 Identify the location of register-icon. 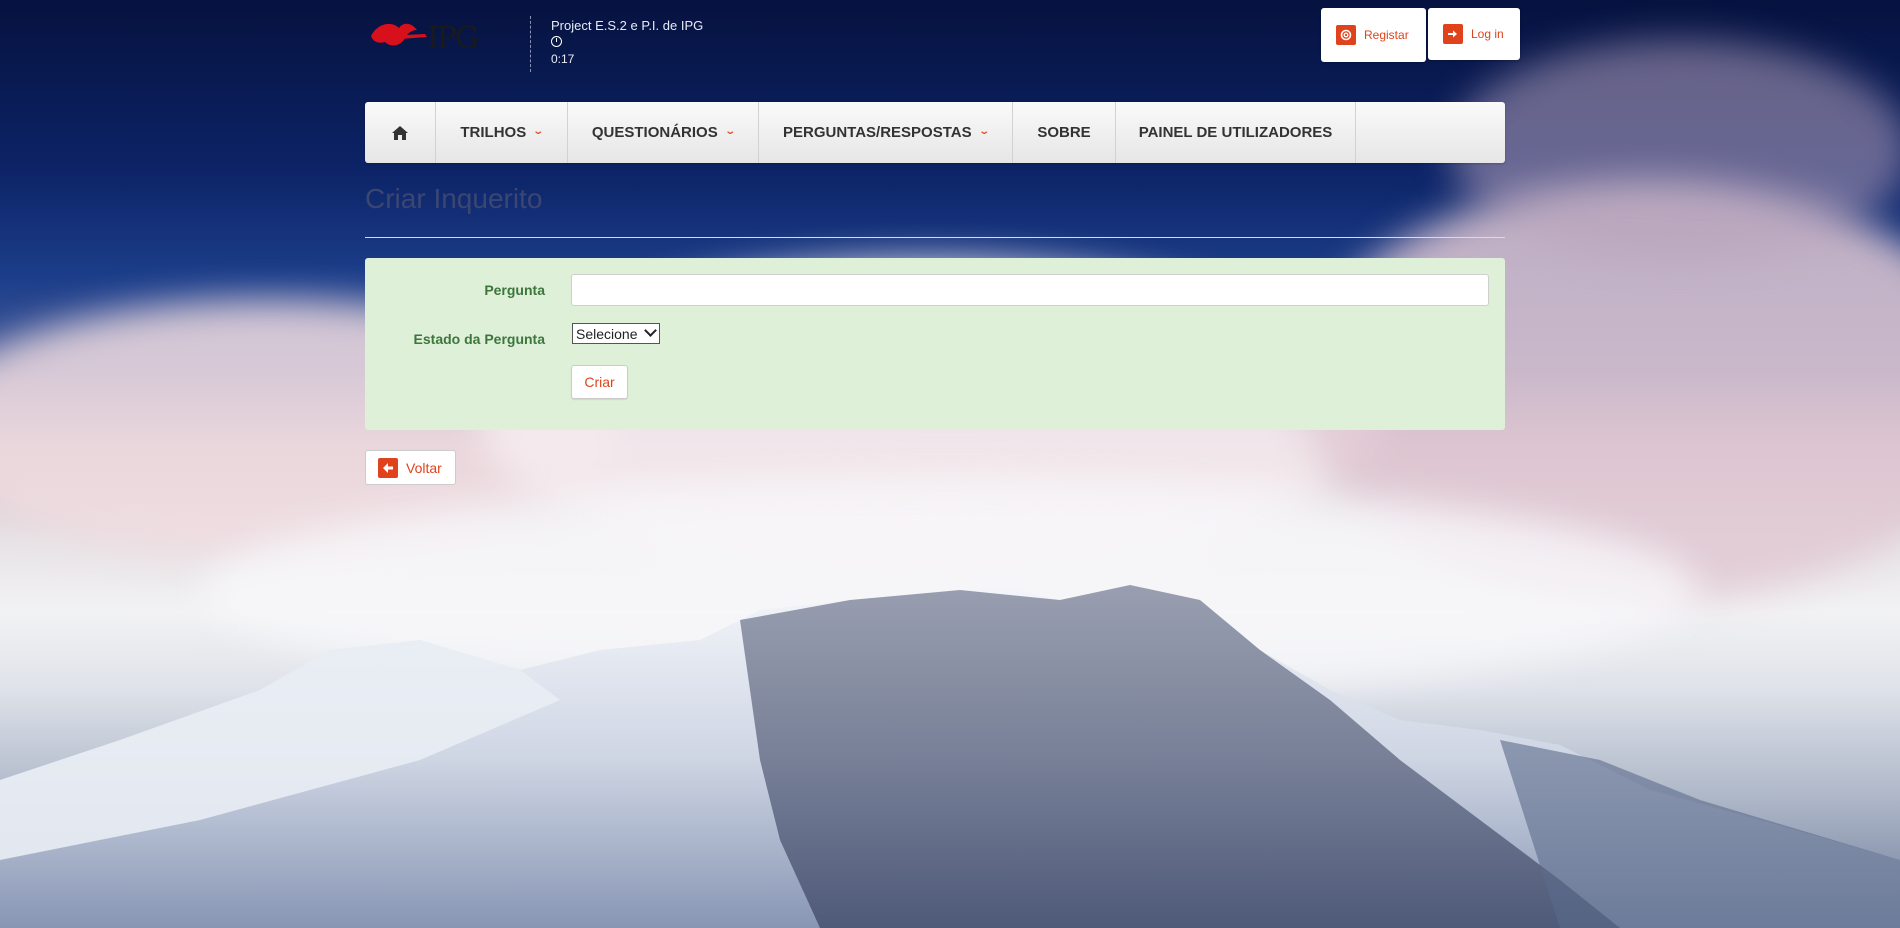
(1346, 35).